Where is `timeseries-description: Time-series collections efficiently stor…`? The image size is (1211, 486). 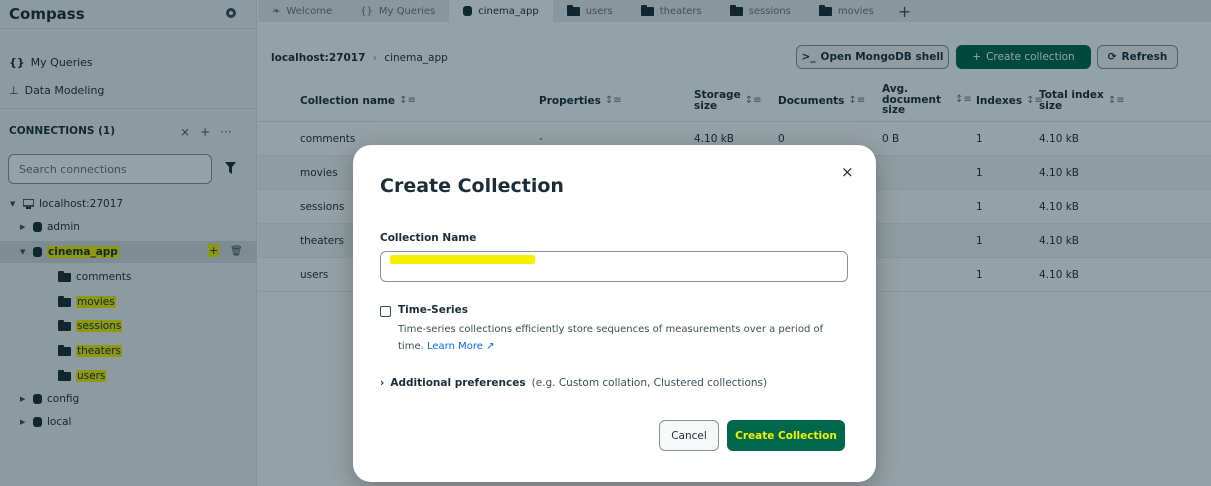
timeseries-description: Time-series collections efficiently stor… is located at coordinates (623, 338).